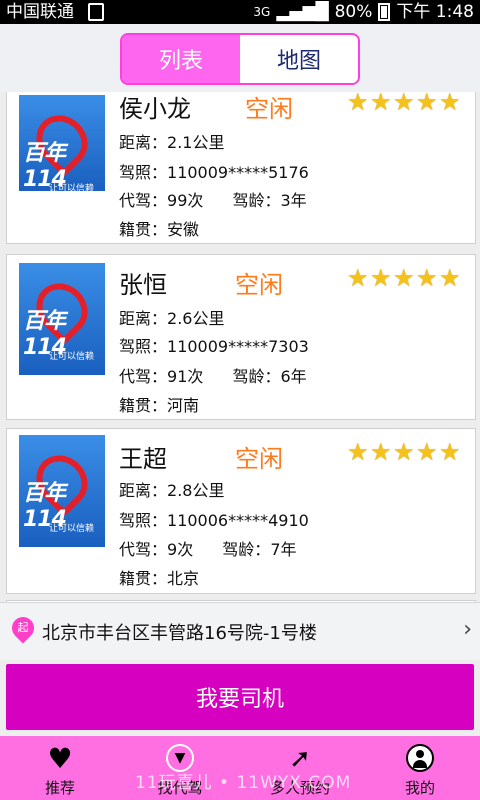  Describe the element at coordinates (183, 405) in the screenshot. I see `origin-value: 河南` at that location.